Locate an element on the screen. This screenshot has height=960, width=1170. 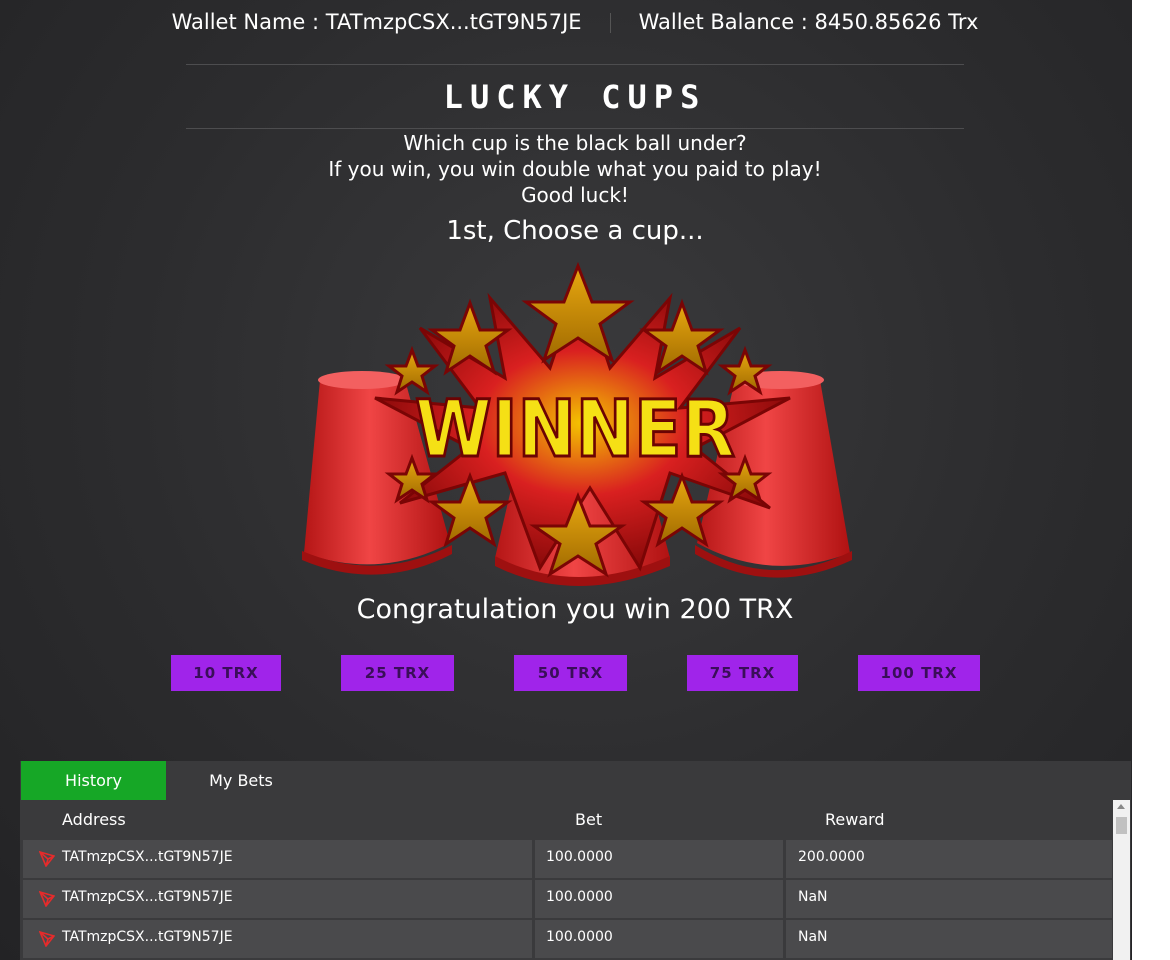
scroll-up-icon is located at coordinates (1121, 806).